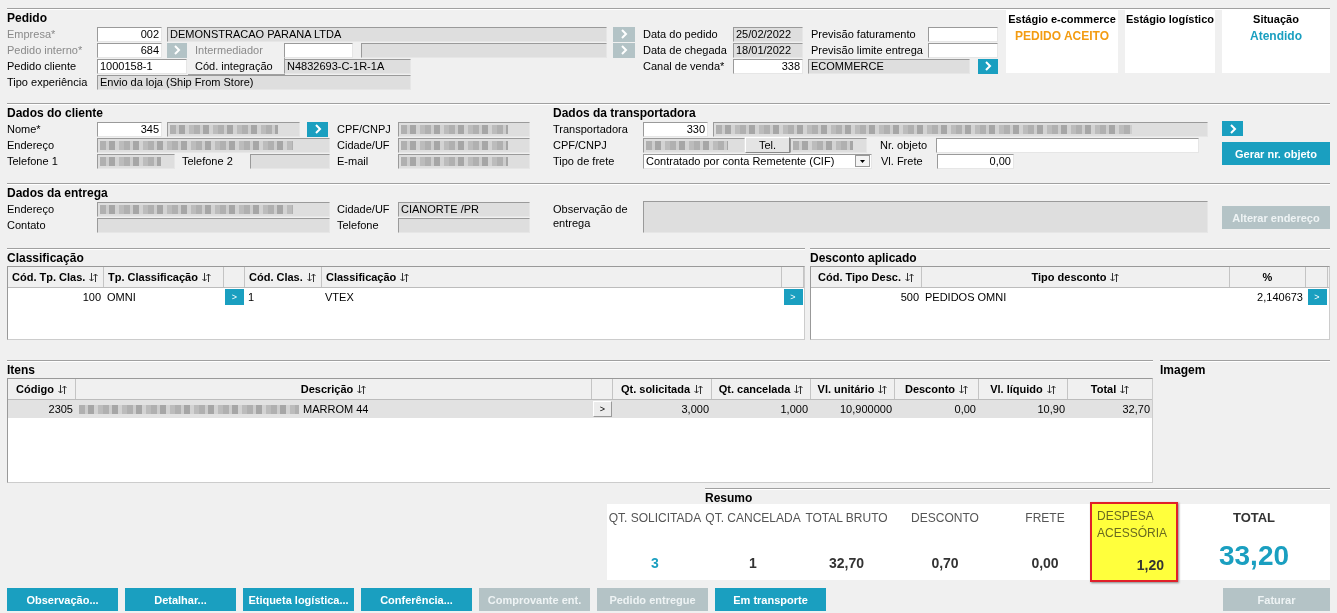 Image resolution: width=1337 pixels, height=613 pixels. I want to click on readonly-field: ECOMMERCE, so click(889, 66).